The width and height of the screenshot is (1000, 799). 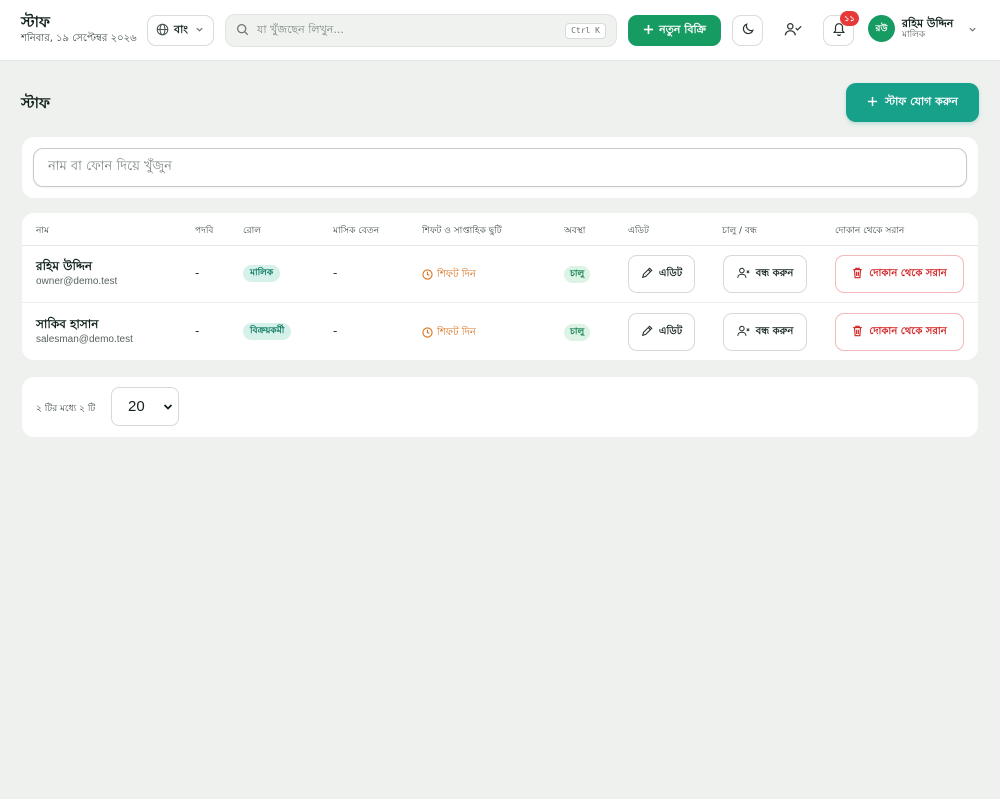 I want to click on user-check-button, so click(x=792, y=30).